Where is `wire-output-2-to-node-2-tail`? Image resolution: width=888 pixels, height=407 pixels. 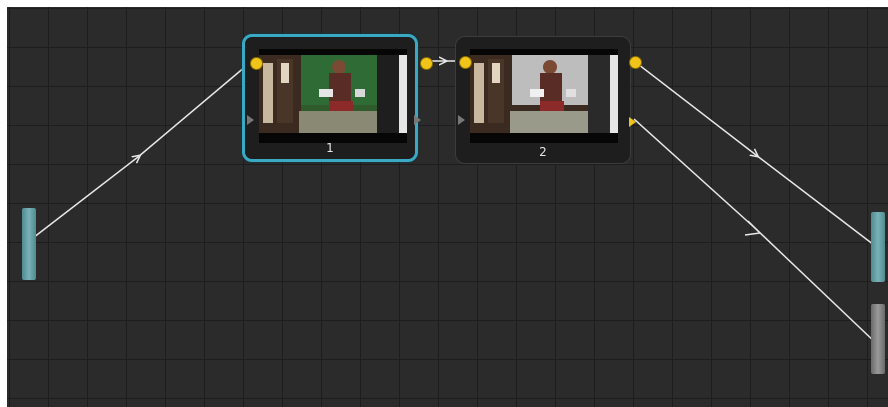 wire-output-2-to-node-2-tail is located at coordinates (695, 174).